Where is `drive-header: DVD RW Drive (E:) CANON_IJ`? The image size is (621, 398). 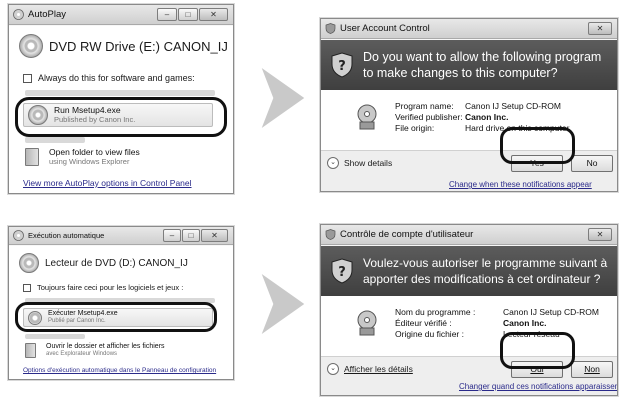
drive-header: DVD RW Drive (E:) CANON_IJ is located at coordinates (123, 46).